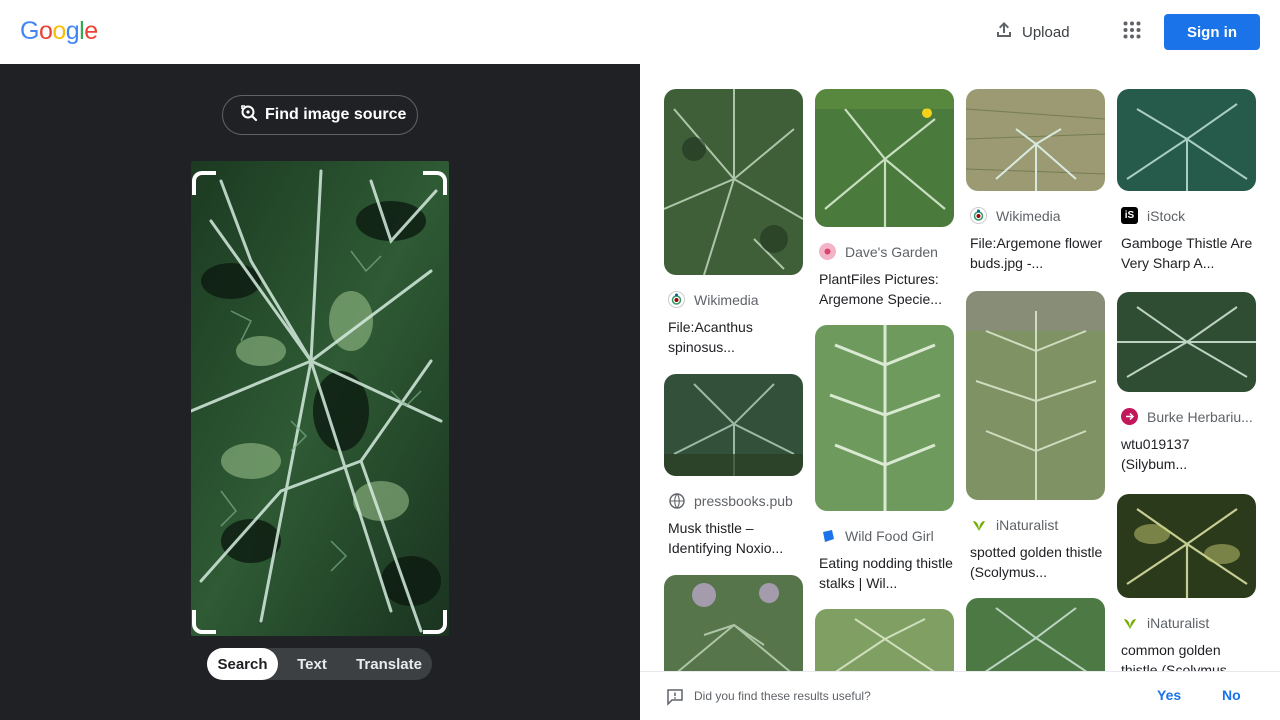  I want to click on result-source: Wild Food Girl, so click(884, 535).